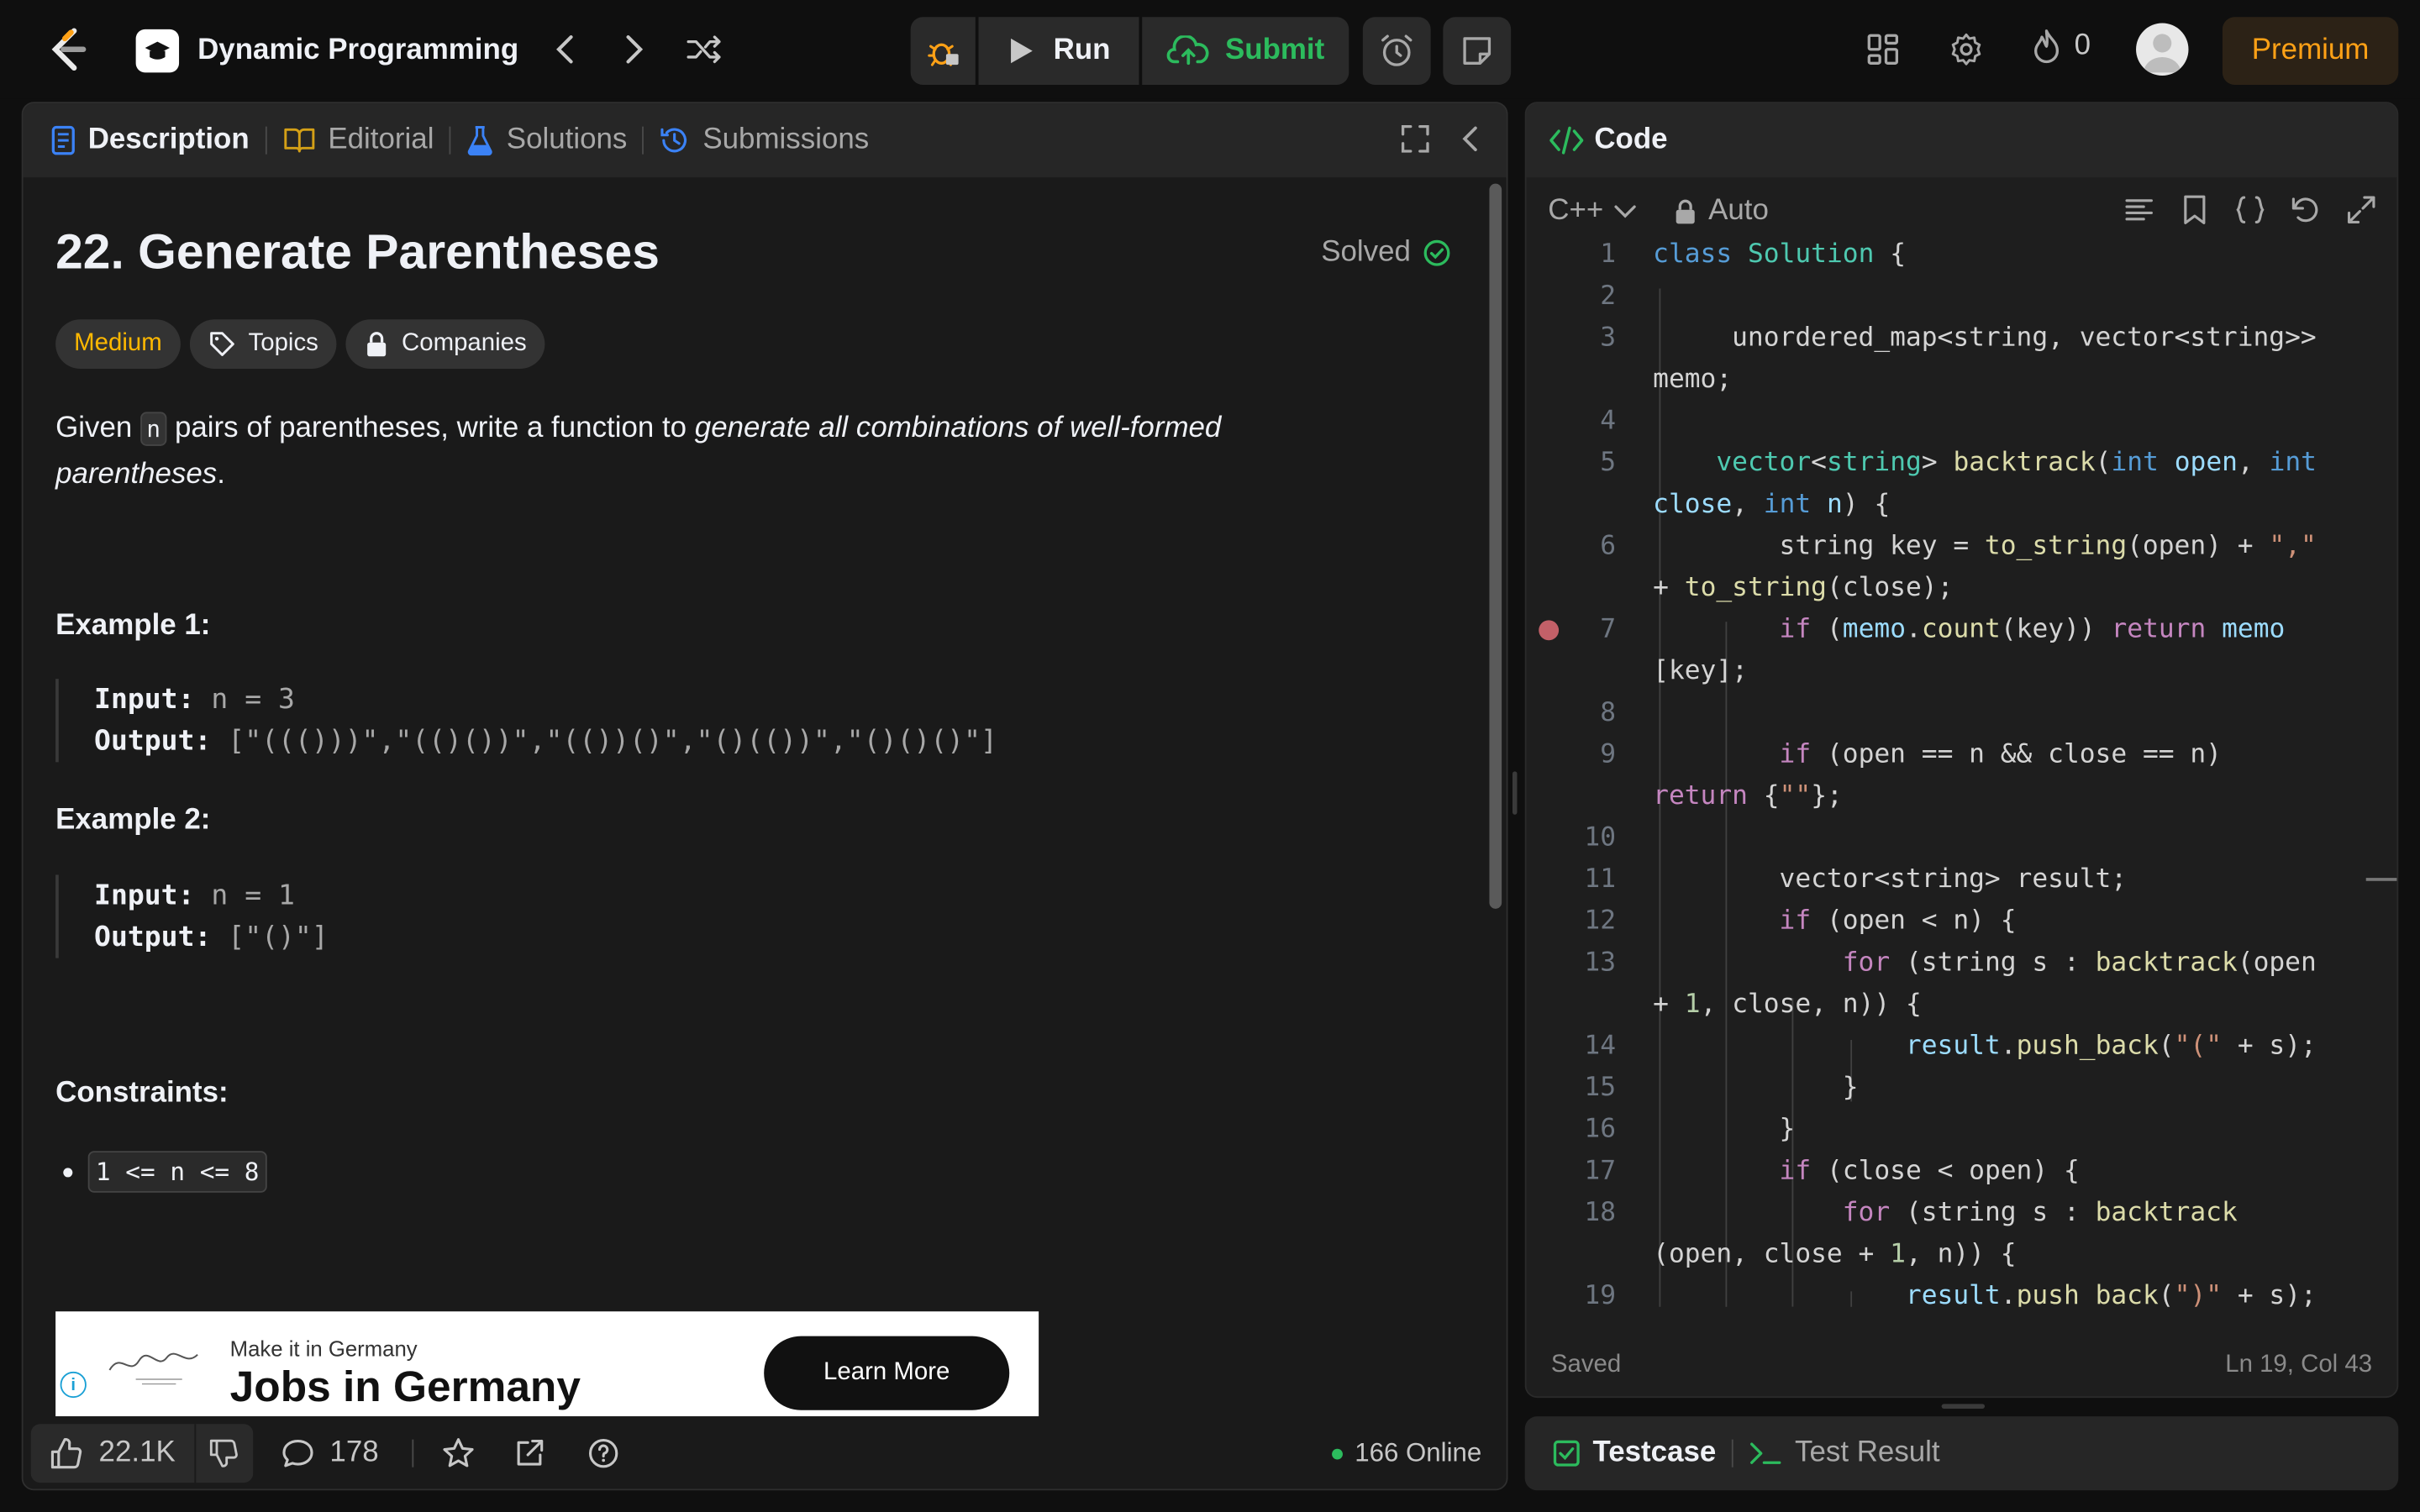 This screenshot has width=2420, height=1512. I want to click on topics-chip: Topics, so click(263, 344).